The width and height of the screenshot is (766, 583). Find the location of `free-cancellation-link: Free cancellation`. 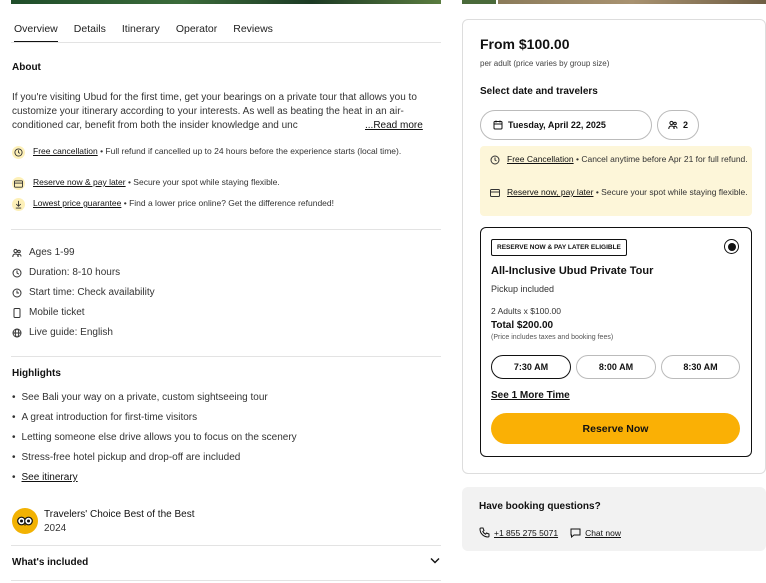

free-cancellation-link: Free cancellation is located at coordinates (65, 151).